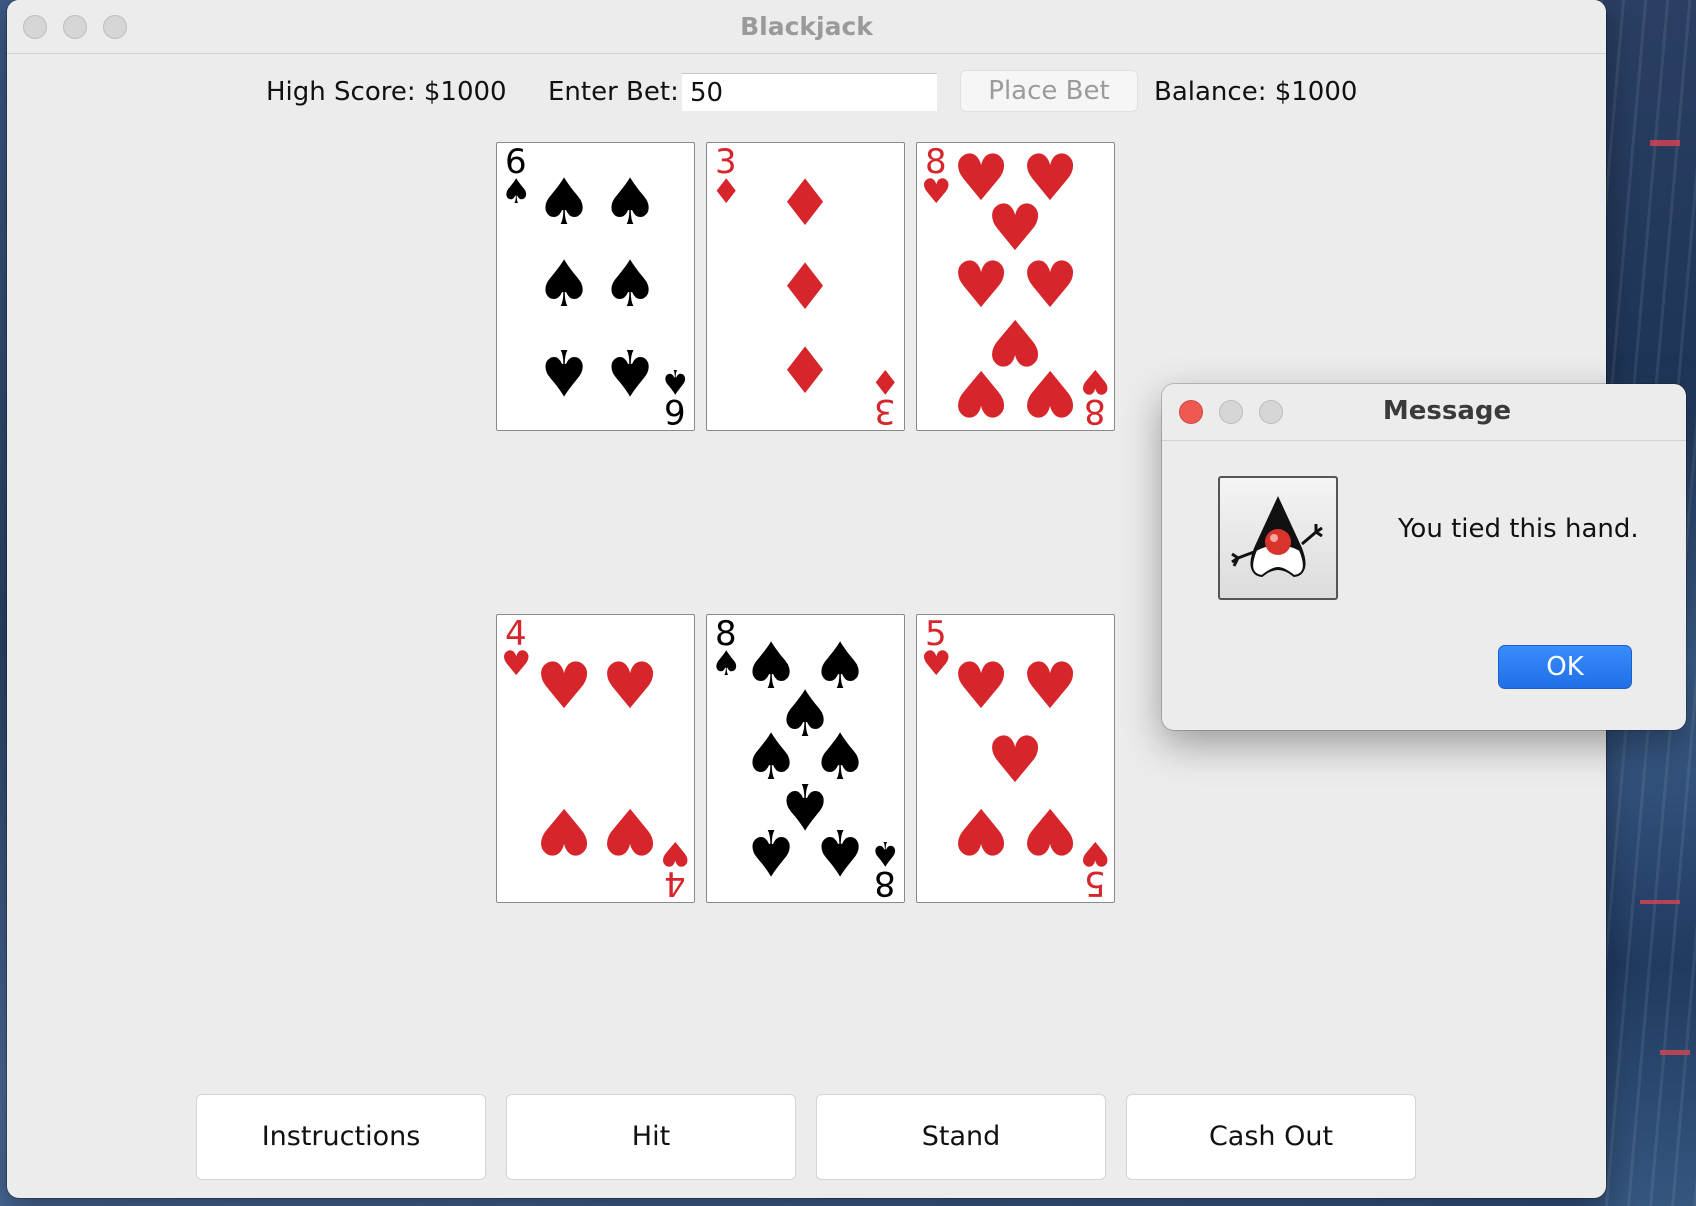 Image resolution: width=1696 pixels, height=1206 pixels. I want to click on dealer-card-3: 8 ♥ ♥ ♥ ♥ ♥ ♥ ♥ ♥ ♥ ♥ 8, so click(1015, 286).